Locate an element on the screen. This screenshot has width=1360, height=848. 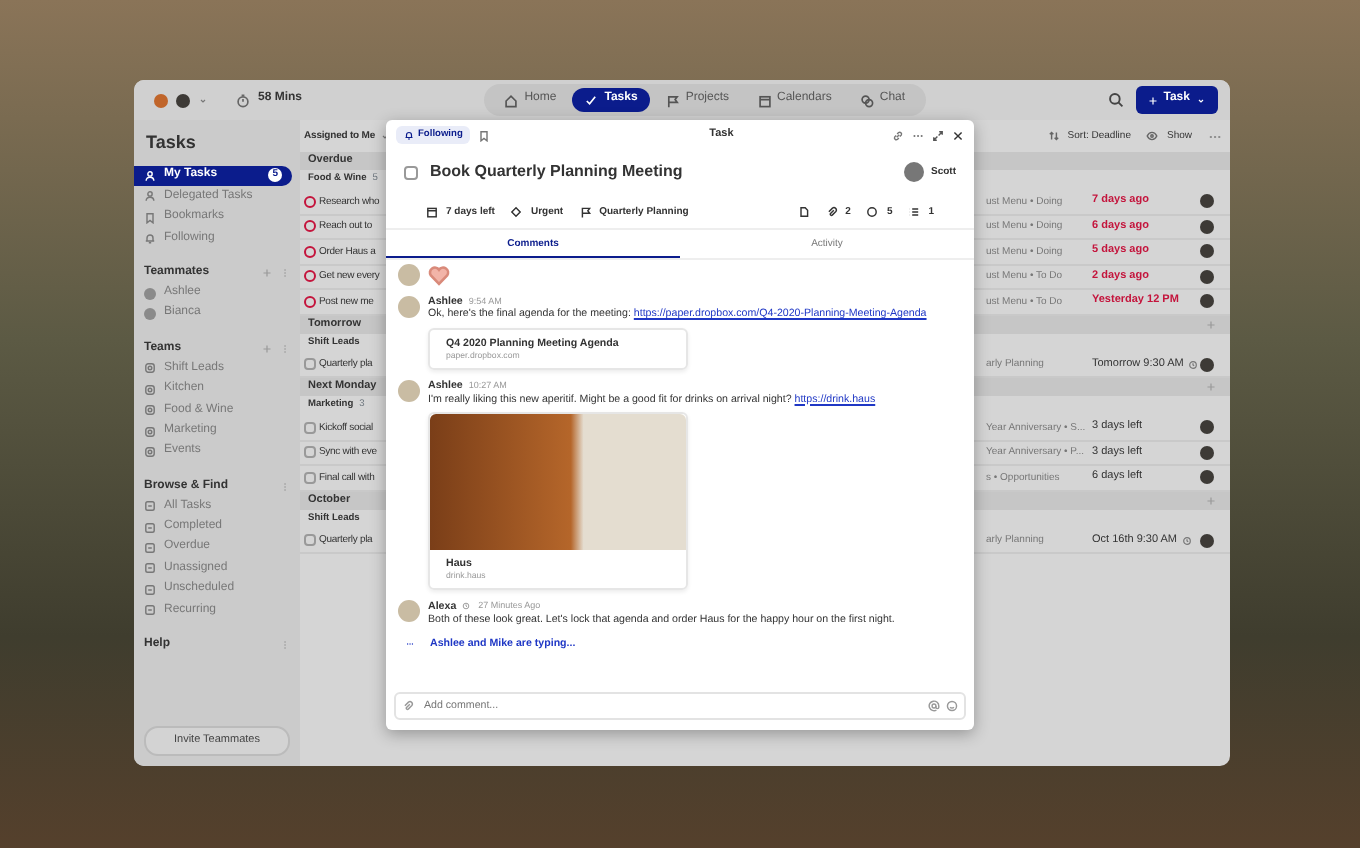
home-icon is located at coordinates (511, 100).